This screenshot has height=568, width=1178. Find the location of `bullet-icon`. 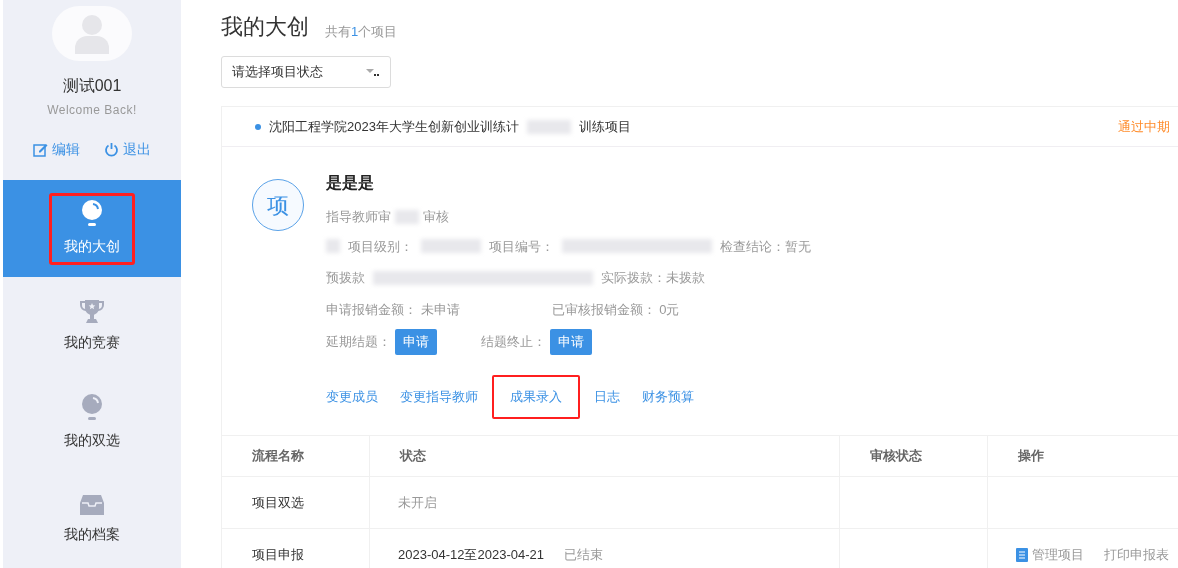

bullet-icon is located at coordinates (258, 126).